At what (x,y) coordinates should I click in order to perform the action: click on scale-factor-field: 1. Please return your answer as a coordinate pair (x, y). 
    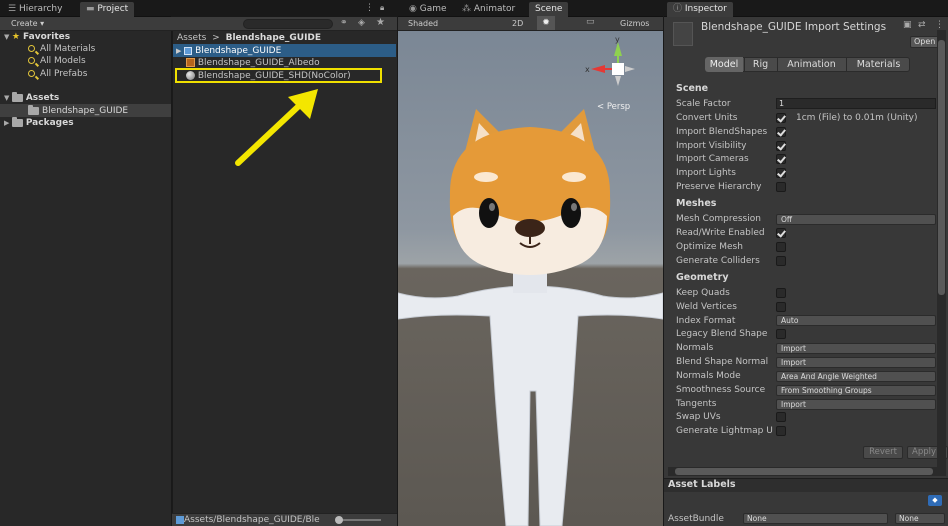
    Looking at the image, I should click on (856, 103).